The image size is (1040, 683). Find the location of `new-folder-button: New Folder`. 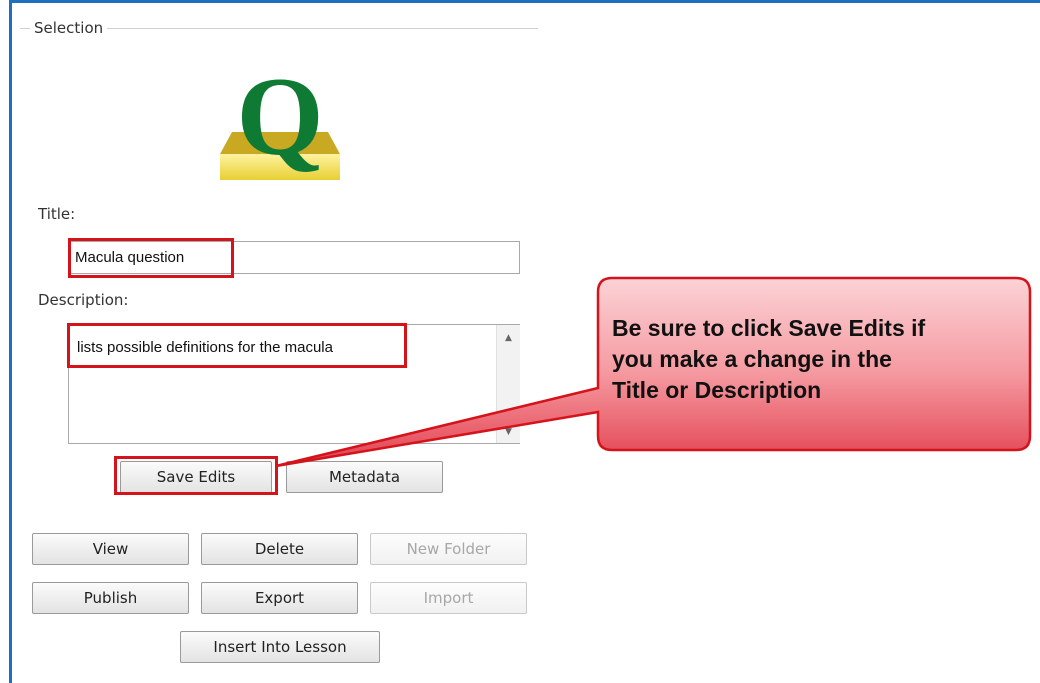

new-folder-button: New Folder is located at coordinates (448, 549).